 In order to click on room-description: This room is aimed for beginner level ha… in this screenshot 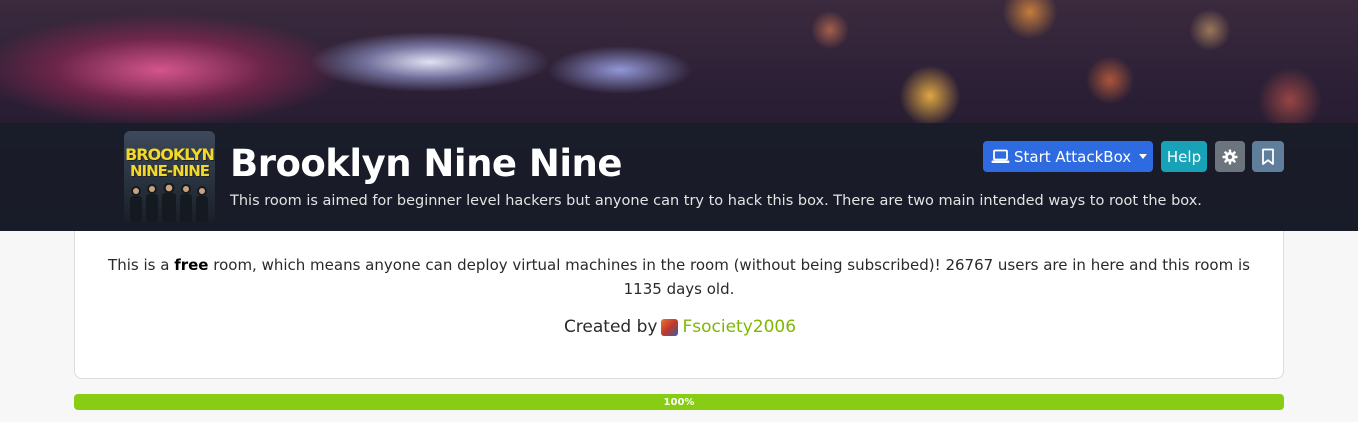, I will do `click(716, 201)`.